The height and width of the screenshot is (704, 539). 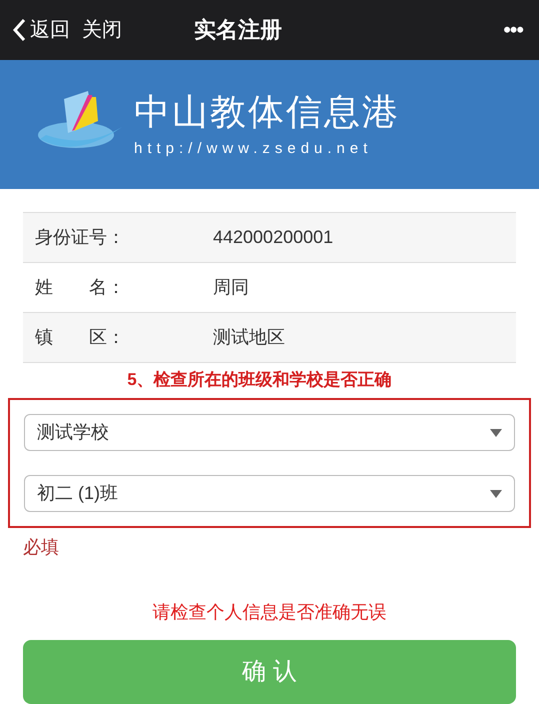 I want to click on close-button: 关闭, so click(x=102, y=29).